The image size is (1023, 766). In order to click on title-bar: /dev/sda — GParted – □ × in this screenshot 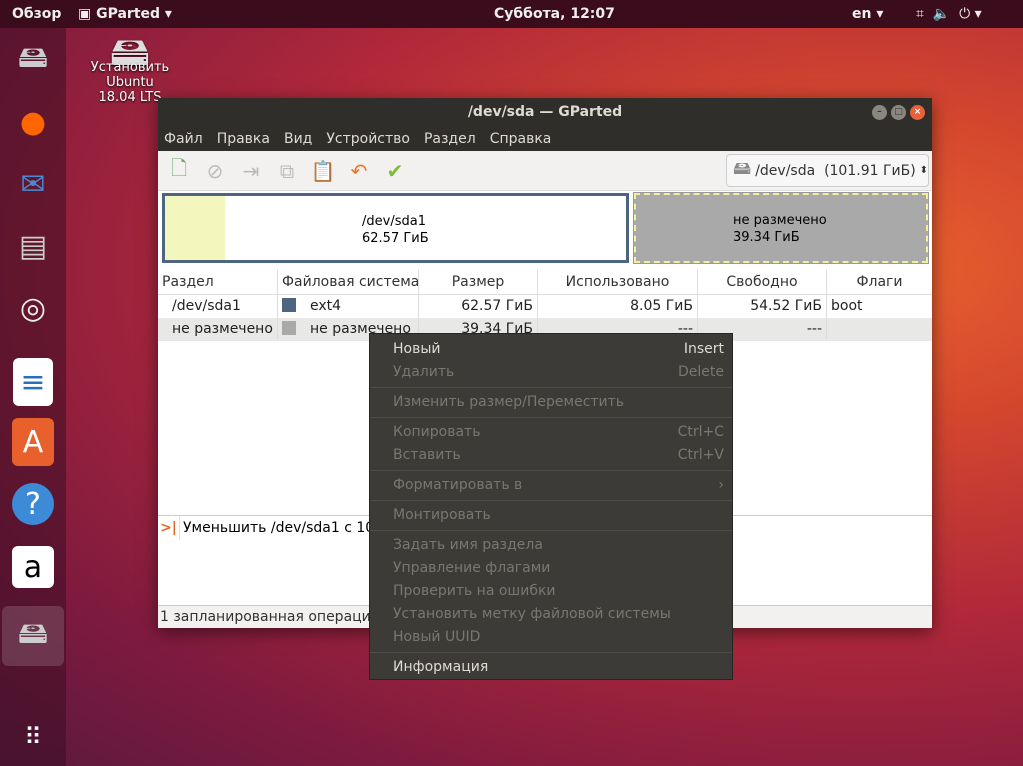, I will do `click(545, 112)`.